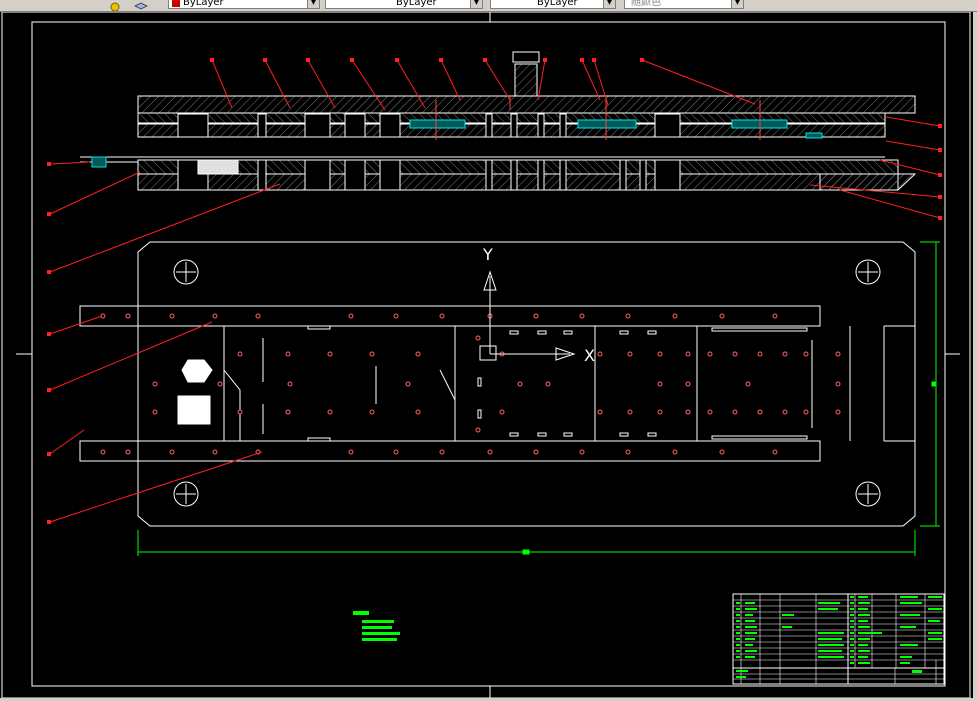  I want to click on linetype-combo-value: ByLayer, so click(416, 4).